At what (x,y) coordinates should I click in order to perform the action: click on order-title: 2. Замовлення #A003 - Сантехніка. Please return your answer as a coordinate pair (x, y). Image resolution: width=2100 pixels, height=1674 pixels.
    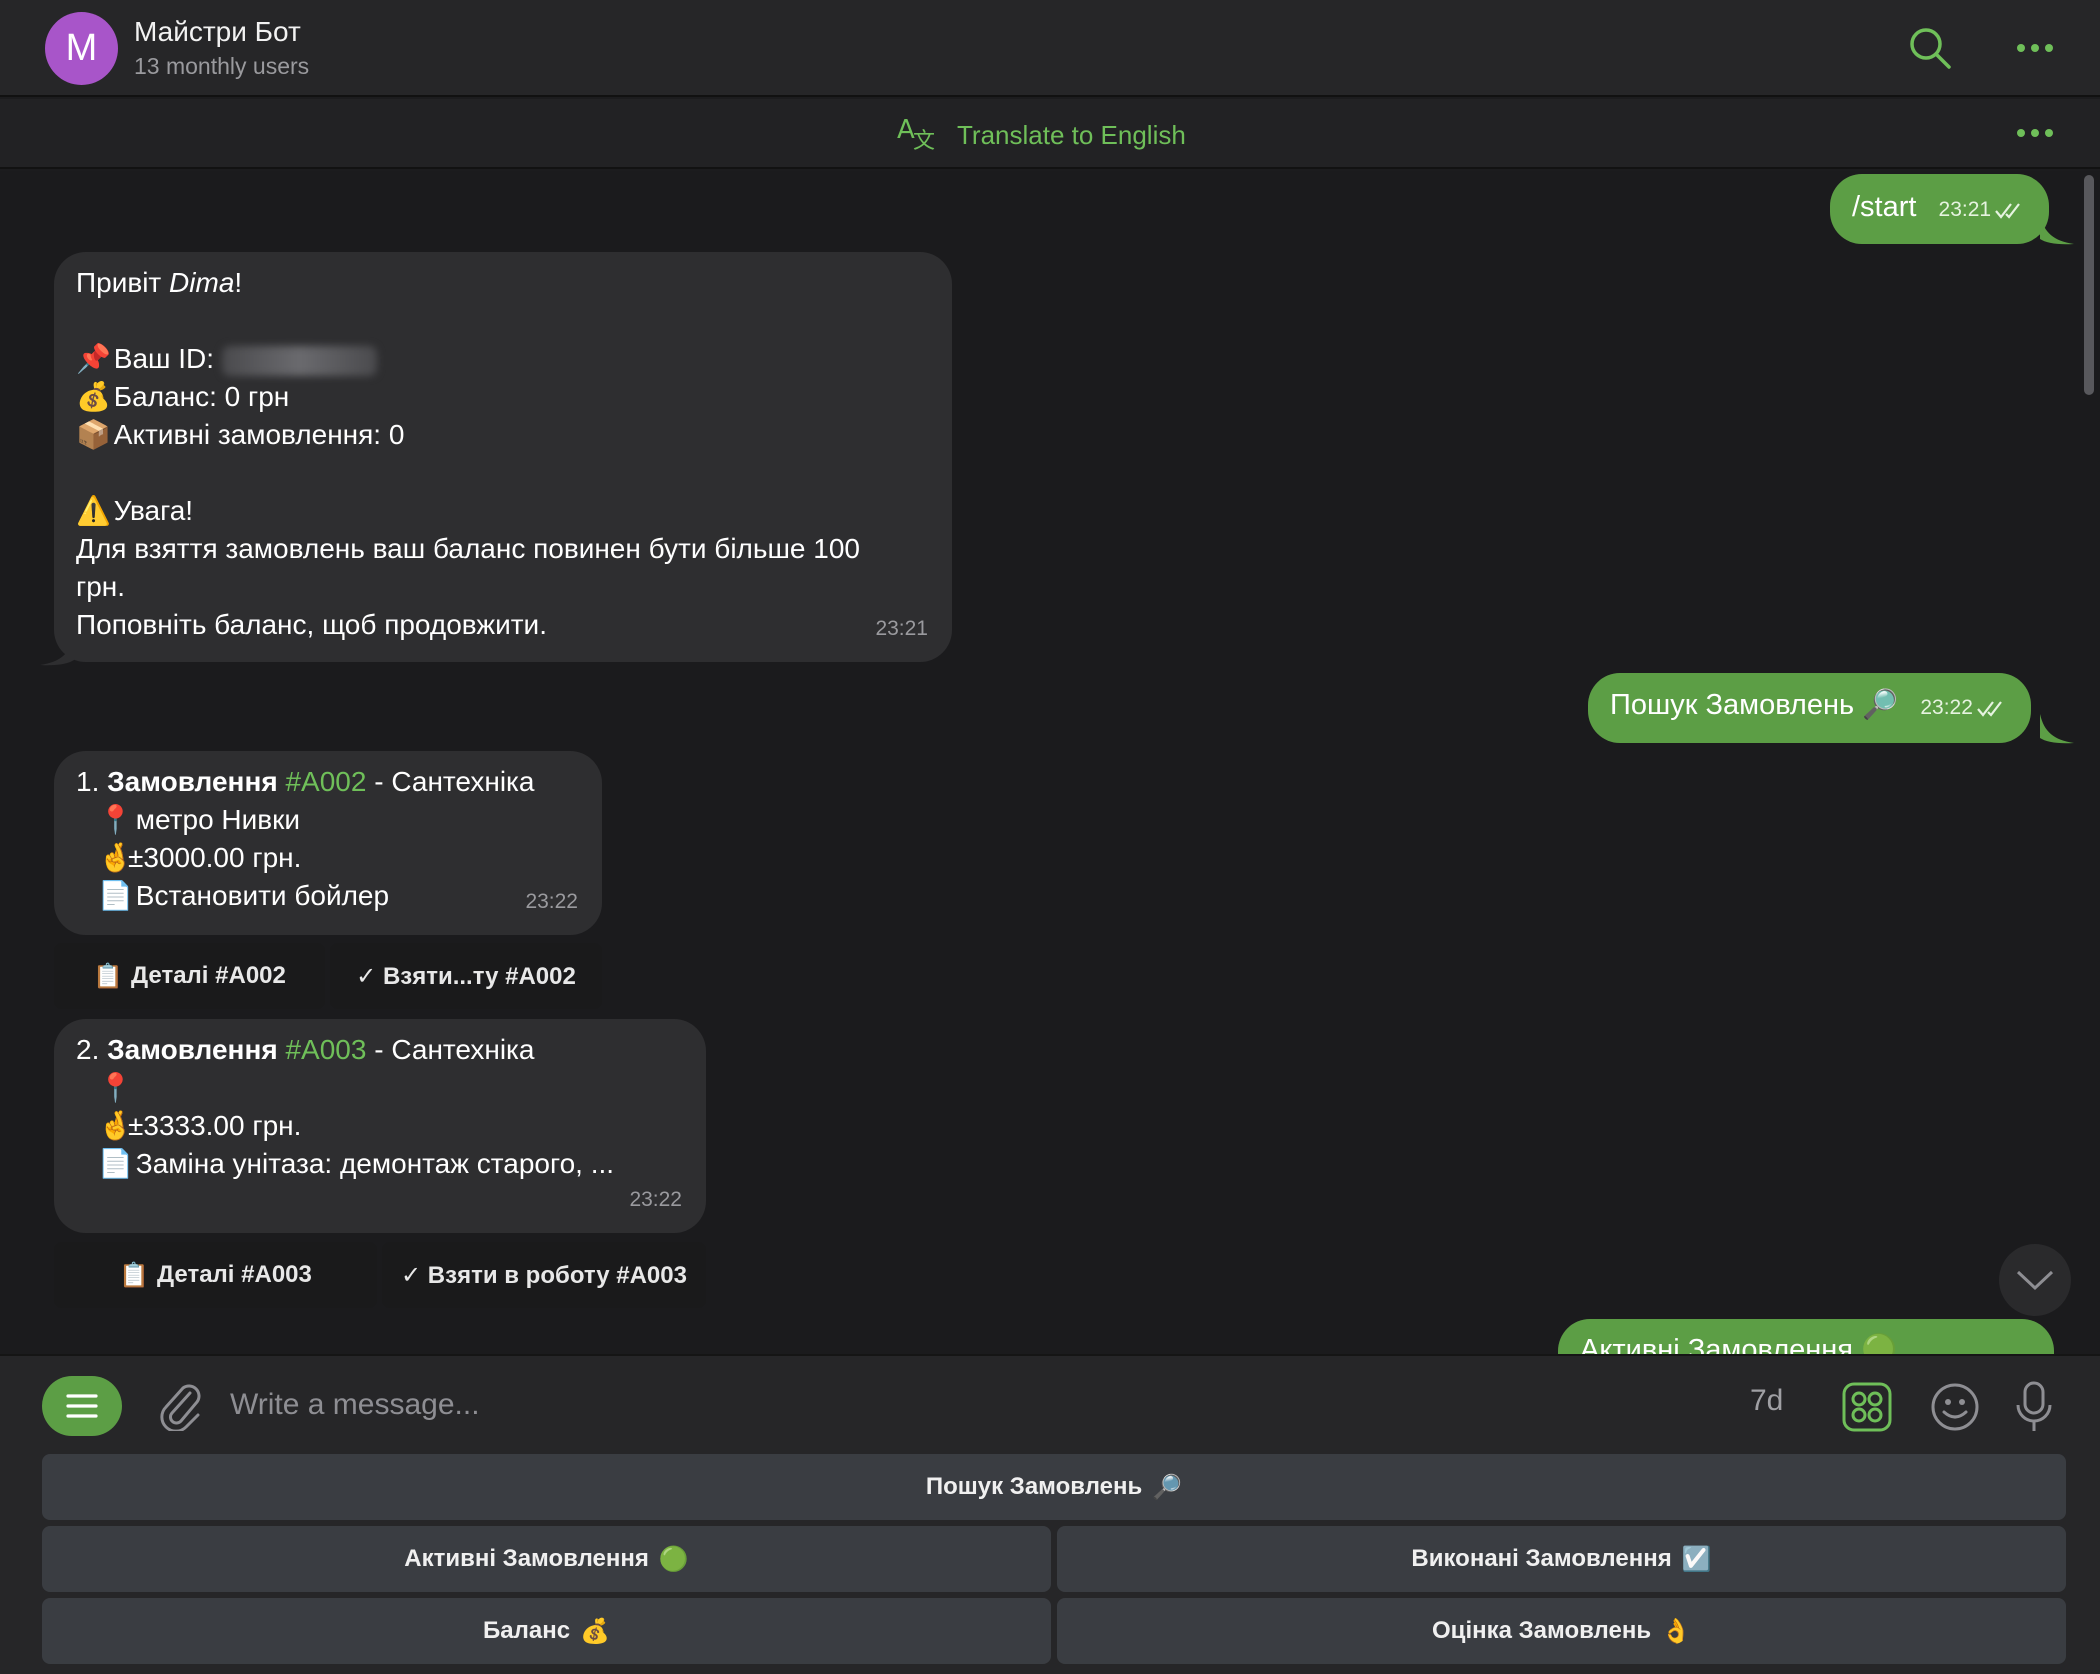
    Looking at the image, I should click on (305, 1049).